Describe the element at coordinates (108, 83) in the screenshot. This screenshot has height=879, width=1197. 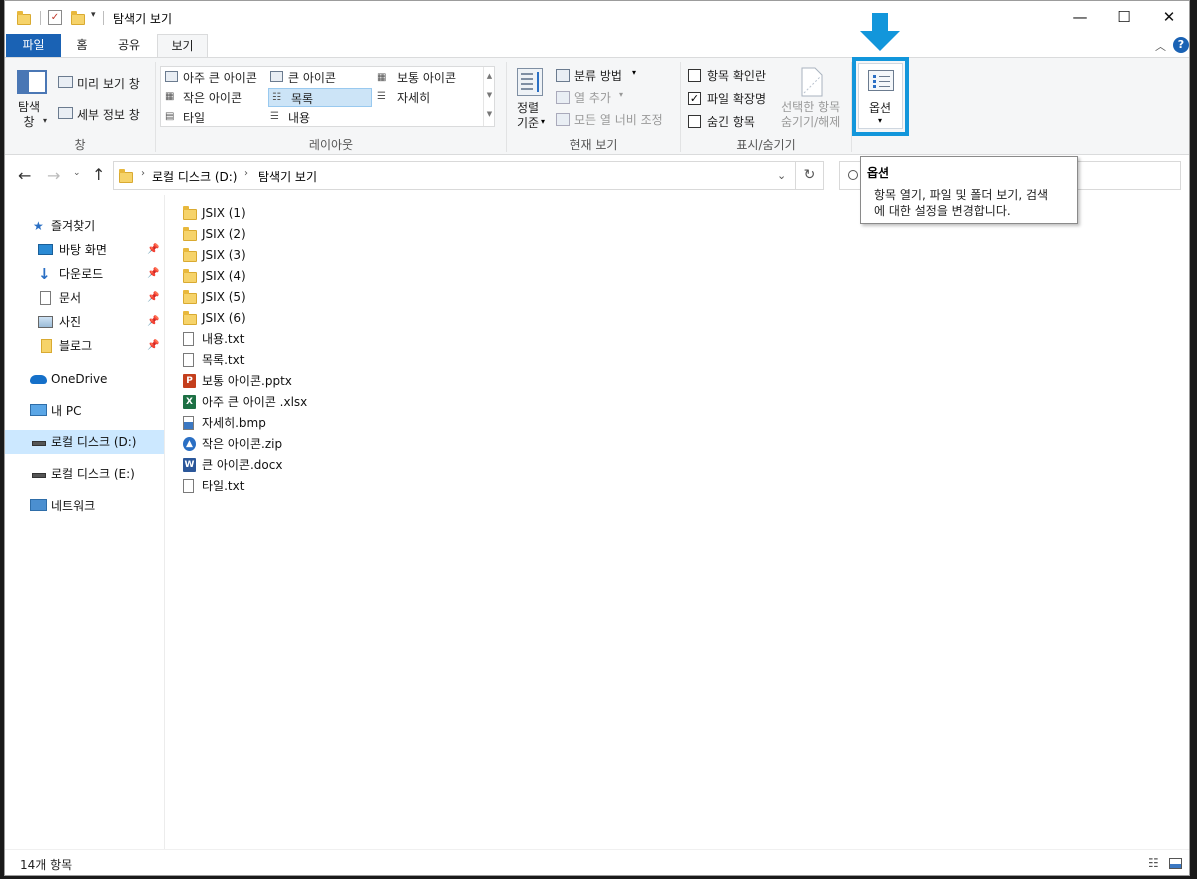
I see `preview-pane-button: 미리 보기 창` at that location.